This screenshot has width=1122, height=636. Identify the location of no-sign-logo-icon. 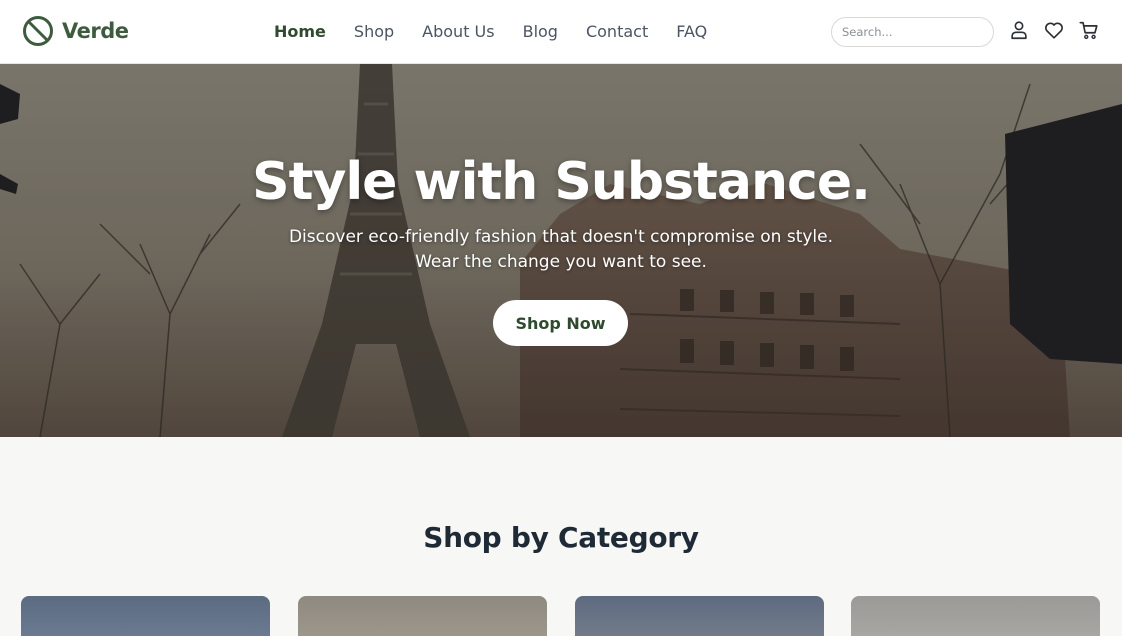
(38, 31).